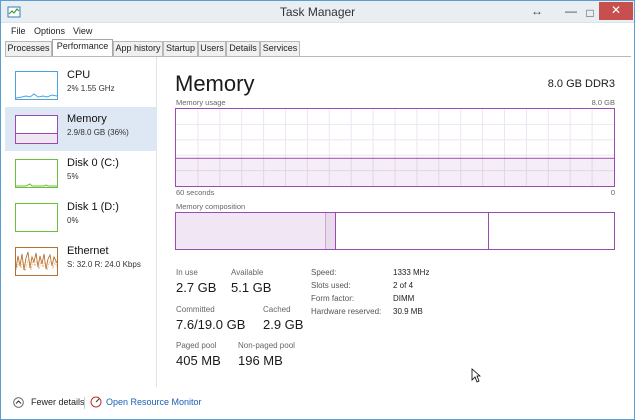 The height and width of the screenshot is (420, 635). What do you see at coordinates (211, 324) in the screenshot?
I see `committed-value: 7.6/19.0 GB` at bounding box center [211, 324].